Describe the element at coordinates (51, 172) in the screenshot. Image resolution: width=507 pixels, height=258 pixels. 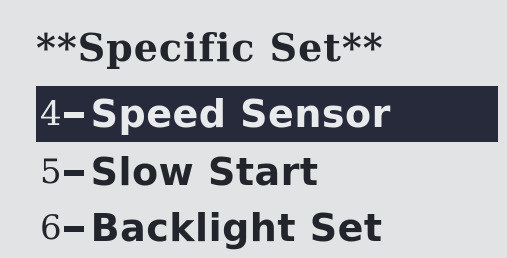
I see `menu-item-number: 5` at that location.